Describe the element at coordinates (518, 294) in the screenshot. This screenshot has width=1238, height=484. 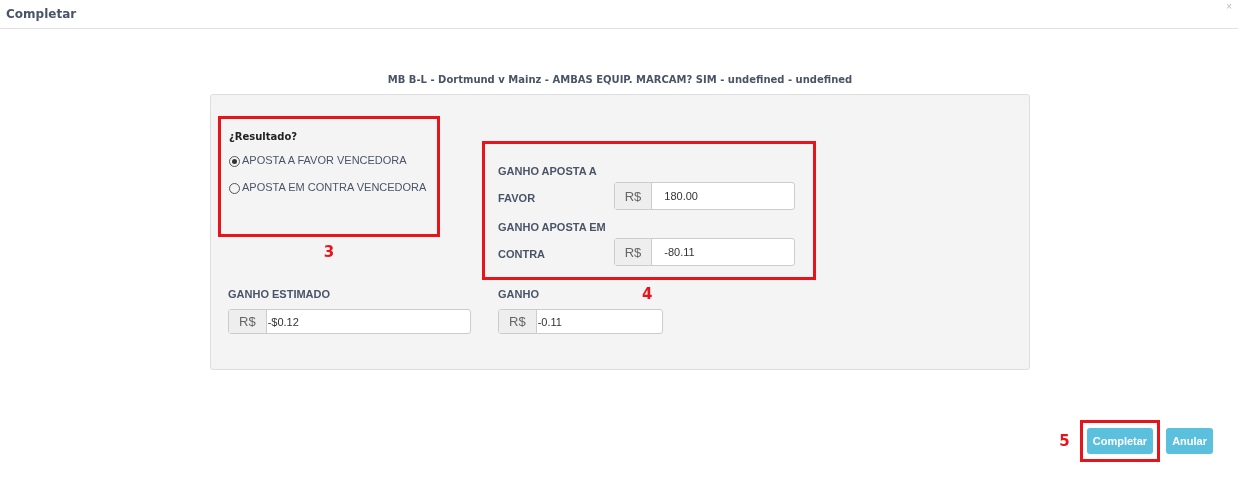
I see `field-label: GANHO` at that location.